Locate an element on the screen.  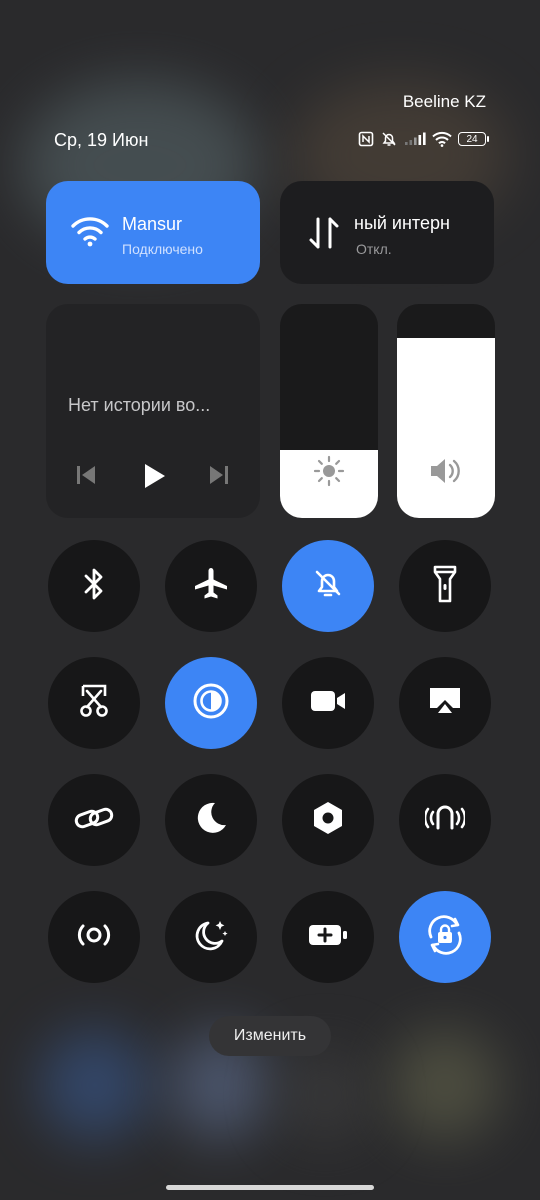
nfc-signal-icon is located at coordinates (445, 820).